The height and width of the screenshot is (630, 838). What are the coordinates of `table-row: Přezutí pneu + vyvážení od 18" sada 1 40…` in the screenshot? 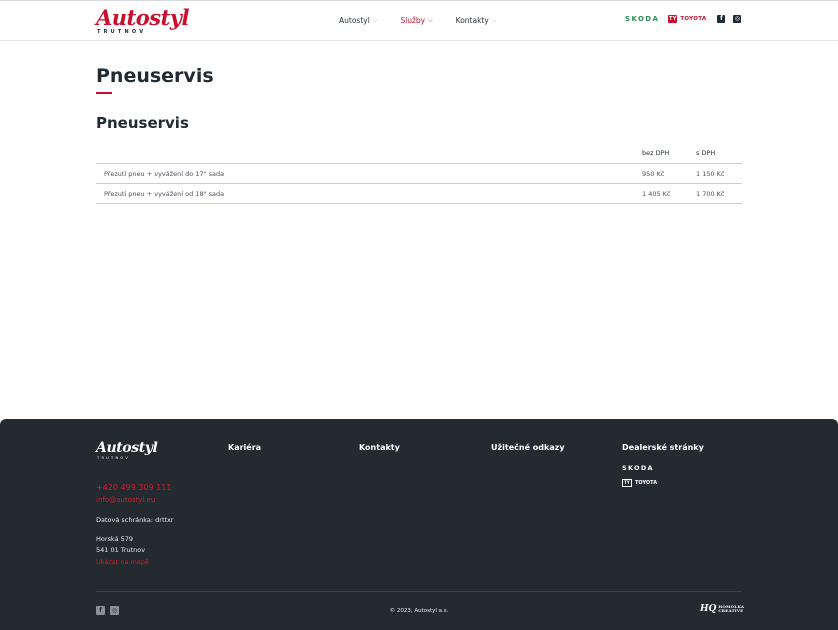 It's located at (419, 194).